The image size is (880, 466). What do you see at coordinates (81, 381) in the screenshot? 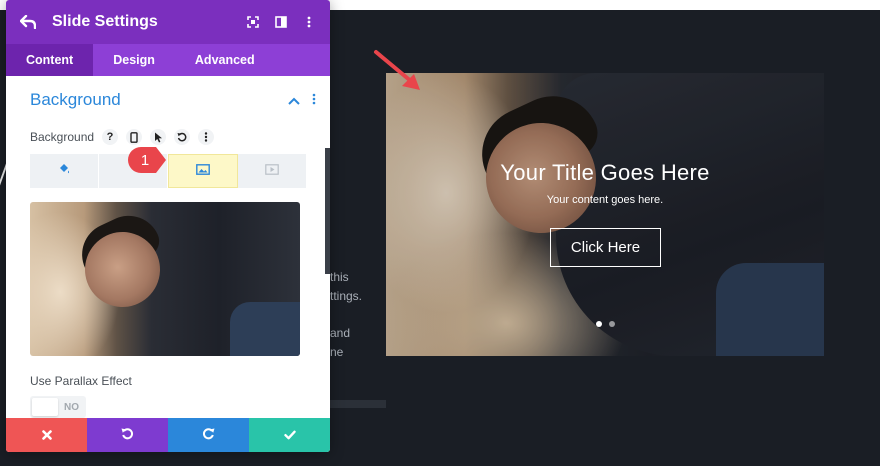
I see `parallax-label: Use Parallax Effect` at bounding box center [81, 381].